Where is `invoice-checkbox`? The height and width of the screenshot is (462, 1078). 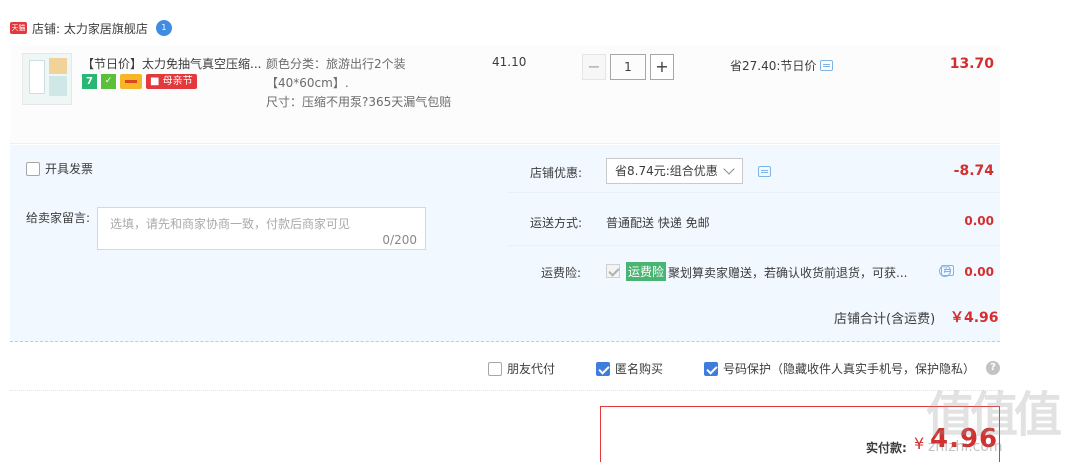
invoice-checkbox is located at coordinates (33, 168).